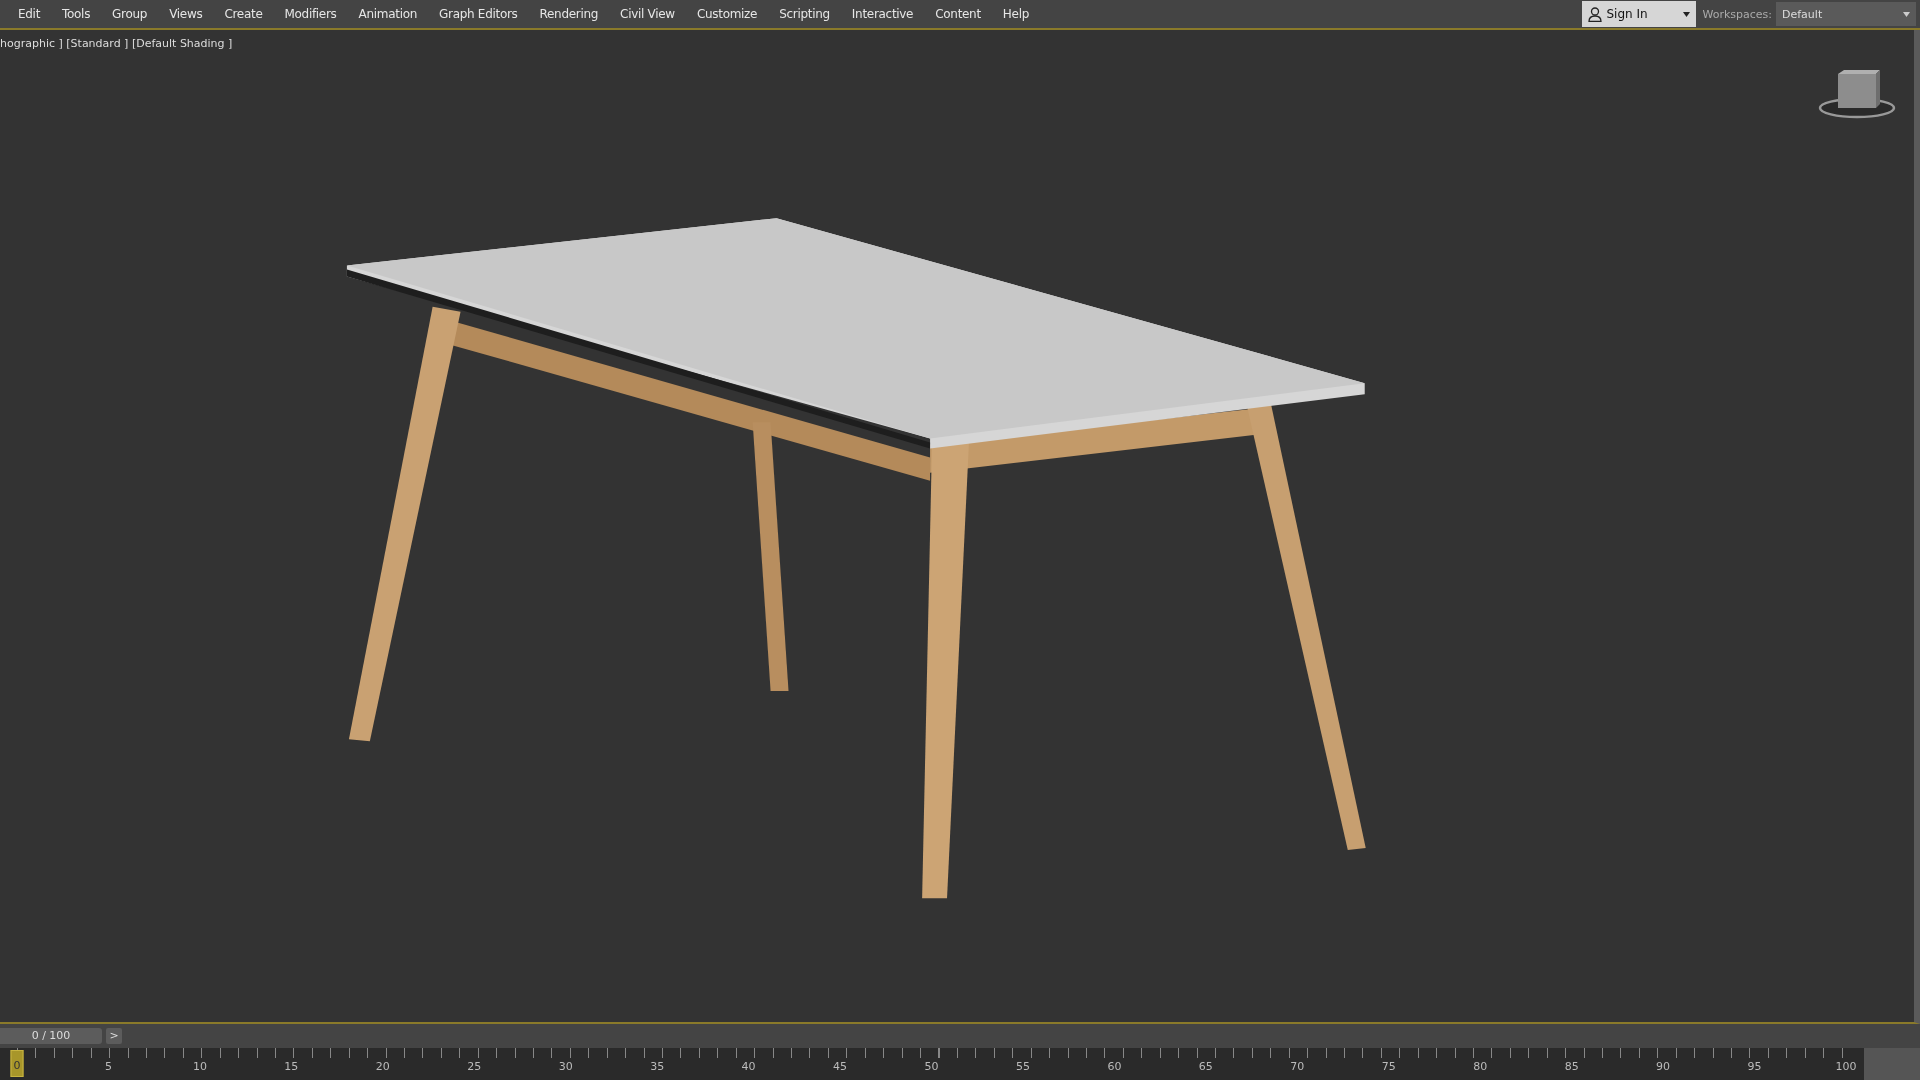  Describe the element at coordinates (1737, 14) in the screenshot. I see `workspaces-label: Workspaces:` at that location.